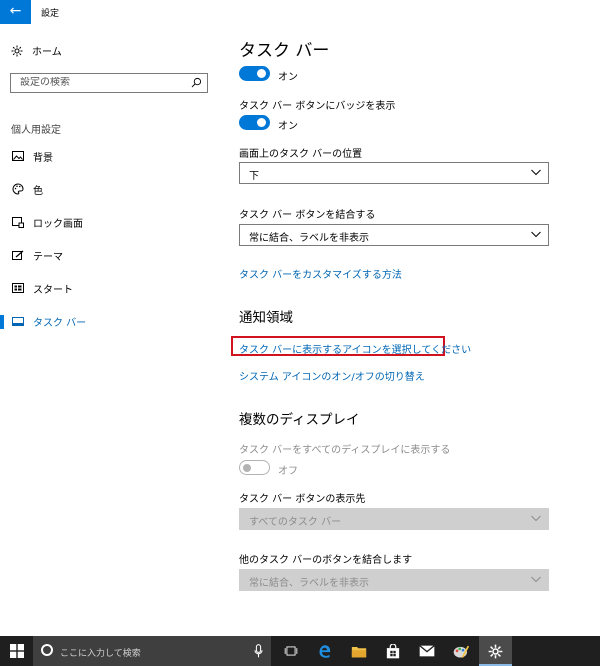 This screenshot has height=666, width=600. What do you see at coordinates (15, 12) in the screenshot?
I see `back-button: ←` at bounding box center [15, 12].